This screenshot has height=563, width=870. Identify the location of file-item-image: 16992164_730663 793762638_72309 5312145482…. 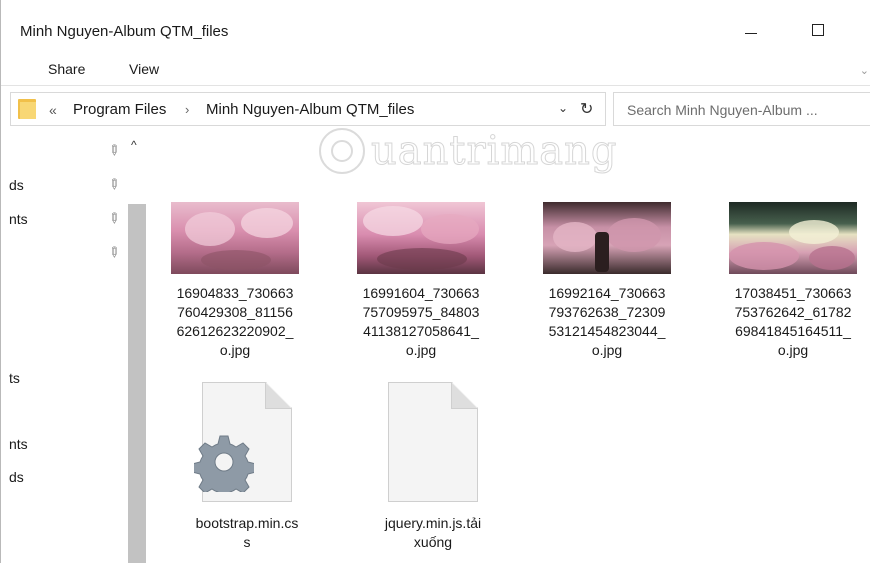
(607, 287).